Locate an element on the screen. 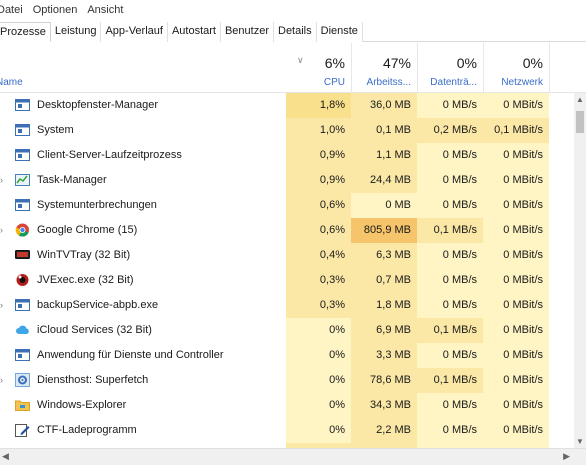 This screenshot has height=465, width=586. process-cpu: 0,3% is located at coordinates (318, 305).